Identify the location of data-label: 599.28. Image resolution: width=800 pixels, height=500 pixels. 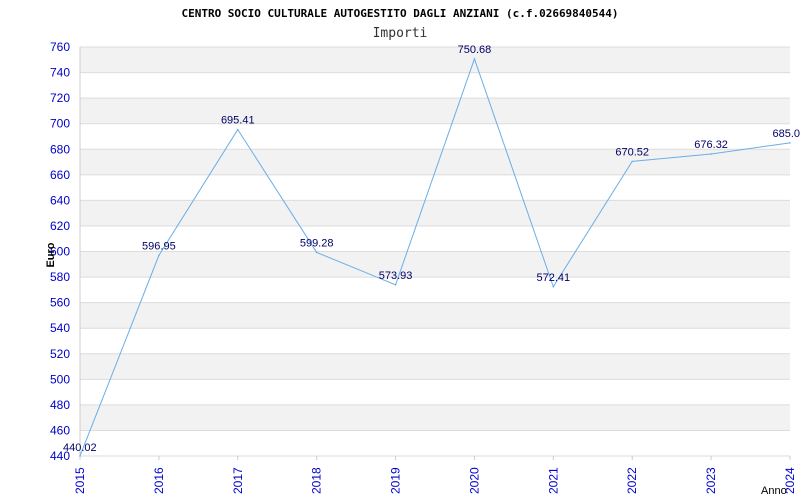
(317, 243).